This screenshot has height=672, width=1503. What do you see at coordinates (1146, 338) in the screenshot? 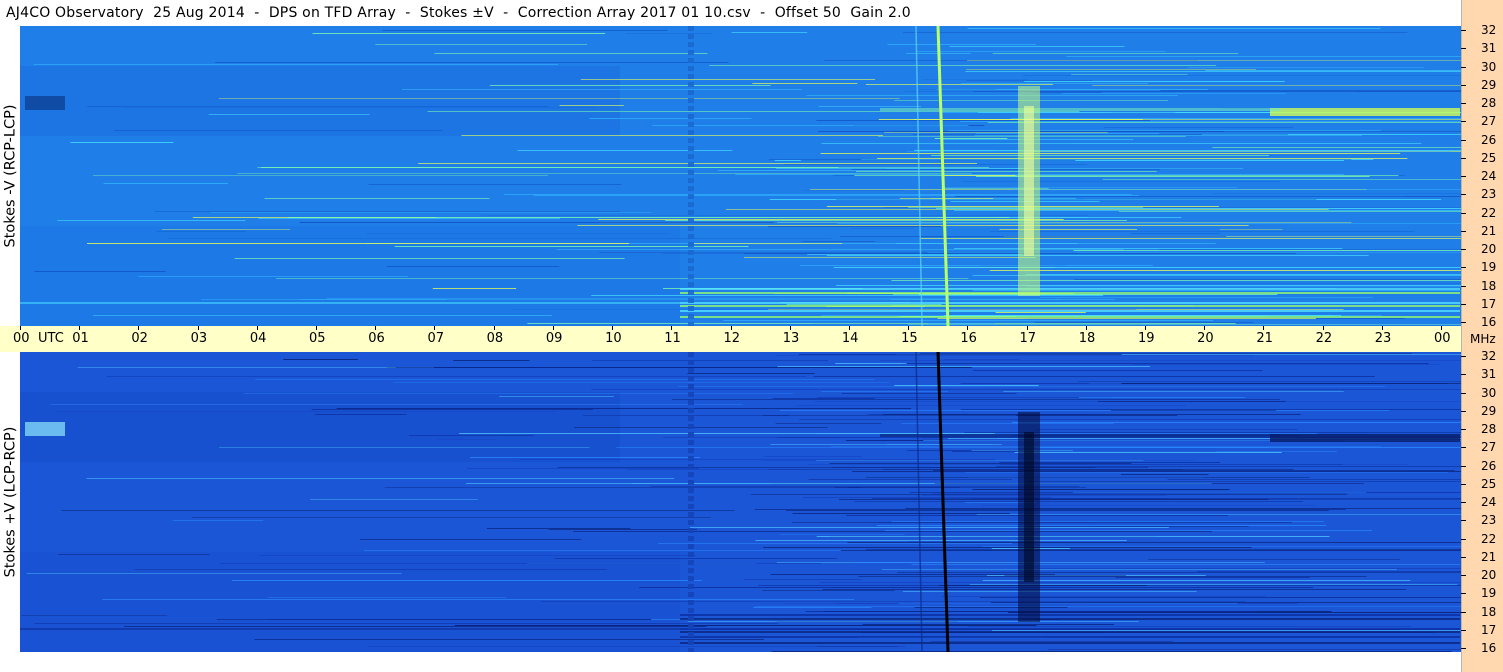
I see `time-tick-label: 19` at bounding box center [1146, 338].